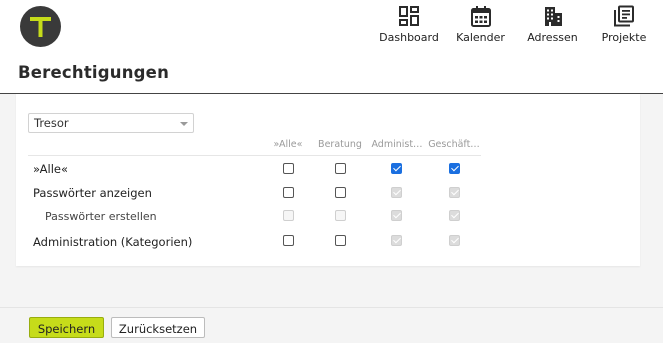 Image resolution: width=663 pixels, height=343 pixels. I want to click on checkbox-anzeigen-alle, so click(288, 192).